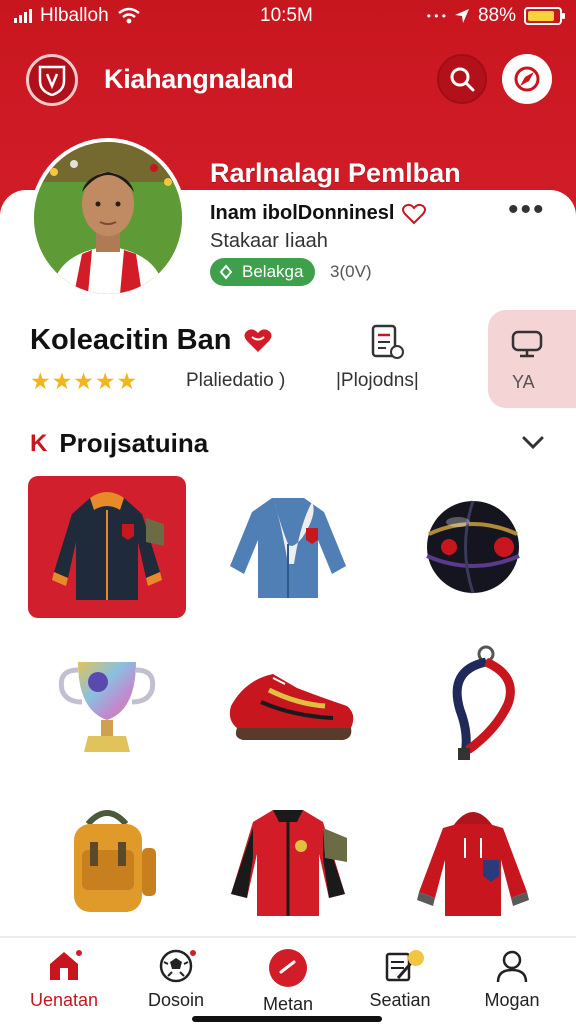  What do you see at coordinates (544, 16) in the screenshot?
I see `battery-icon` at bounding box center [544, 16].